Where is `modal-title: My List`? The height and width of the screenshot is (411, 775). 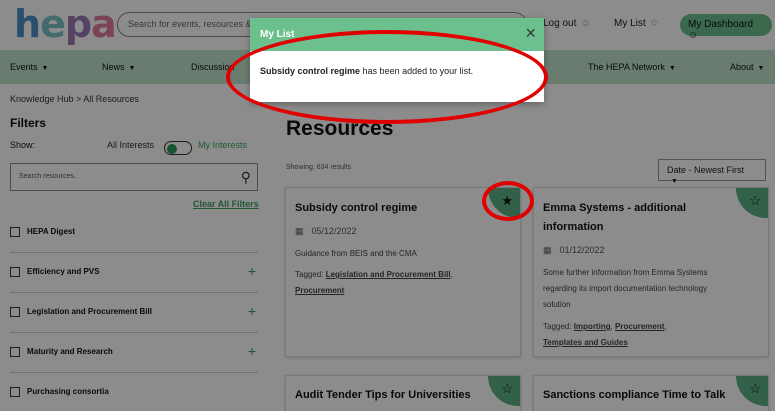 modal-title: My List is located at coordinates (277, 34).